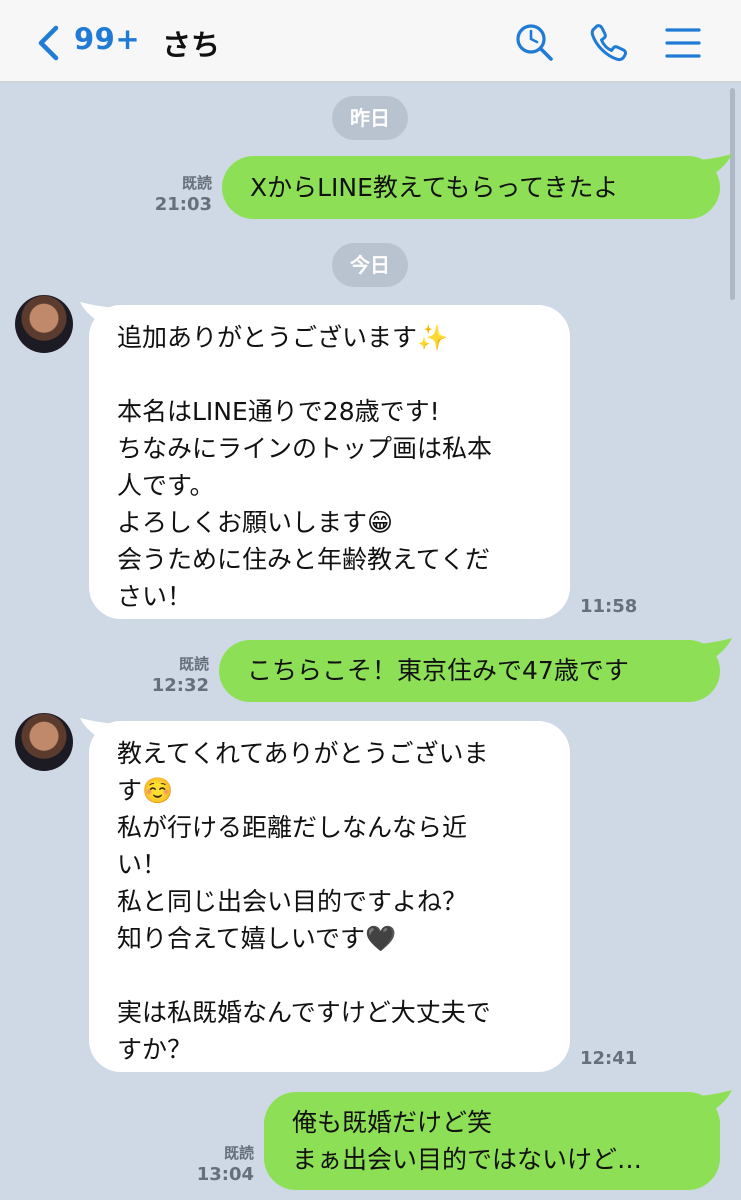  Describe the element at coordinates (370, 265) in the screenshot. I see `date-separator-today: 今日` at that location.